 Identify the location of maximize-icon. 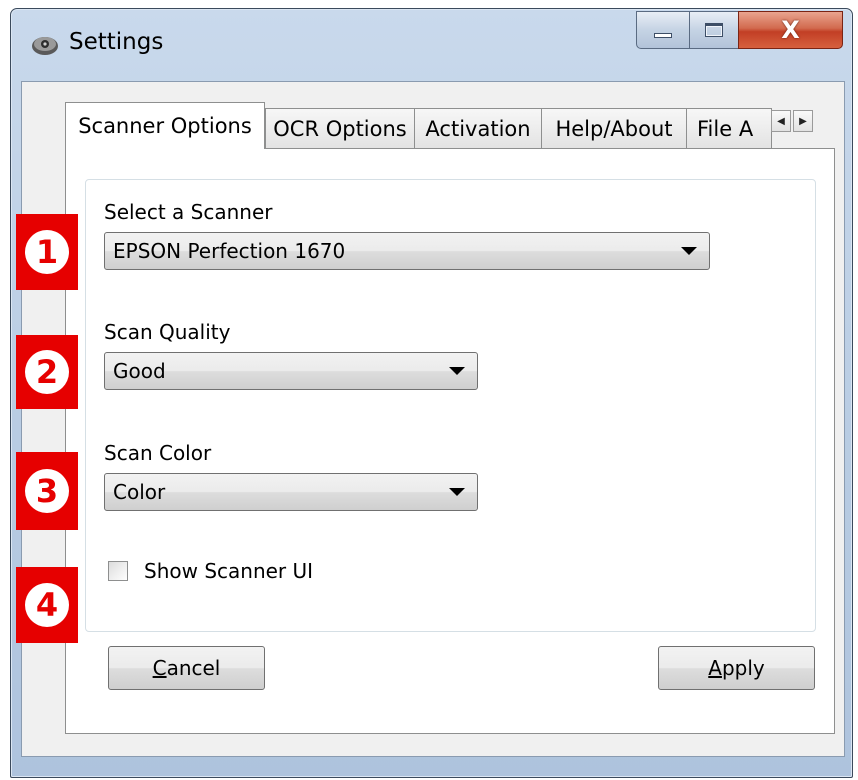
(714, 30).